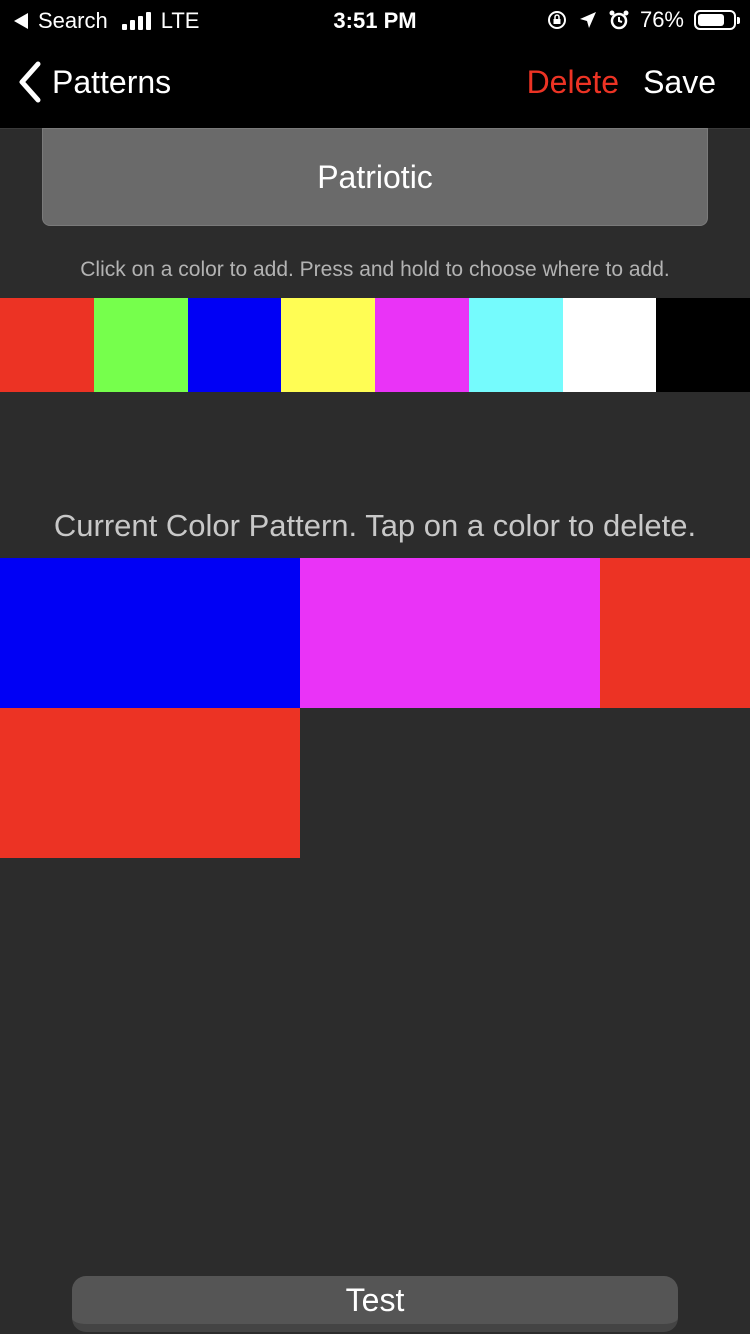 Image resolution: width=750 pixels, height=1334 pixels. Describe the element at coordinates (47, 345) in the screenshot. I see `palette-swatch-red` at that location.